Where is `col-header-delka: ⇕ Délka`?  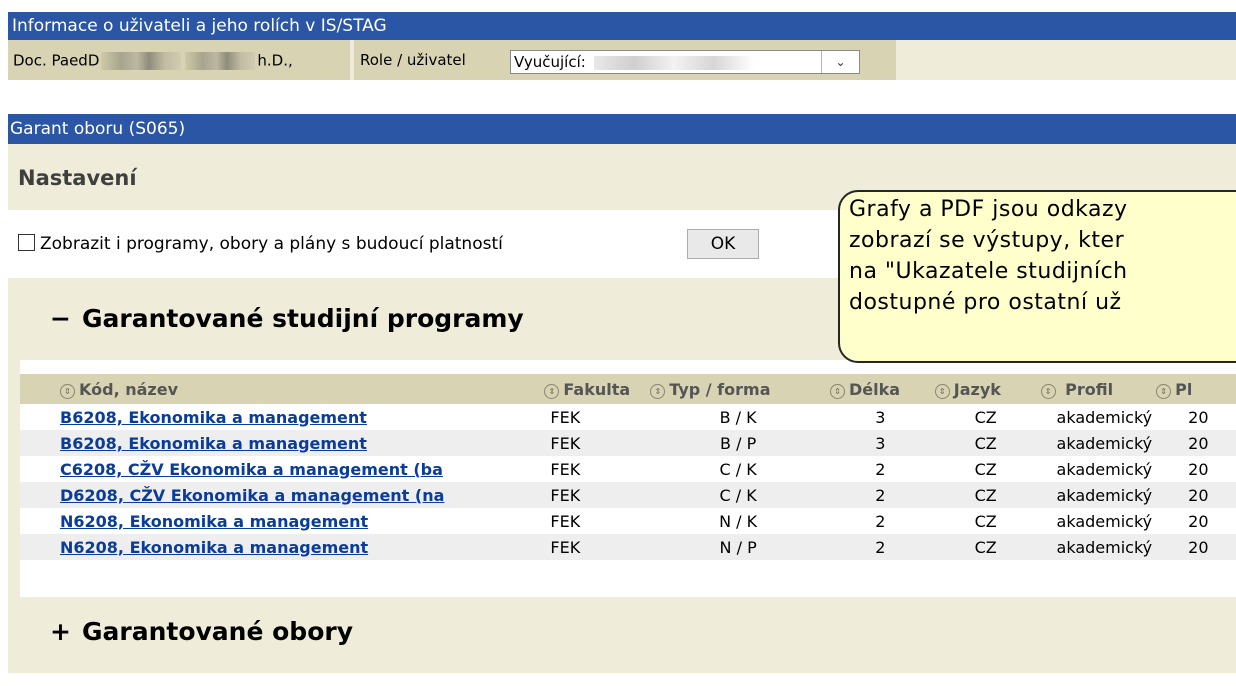 col-header-delka: ⇕ Délka is located at coordinates (878, 389).